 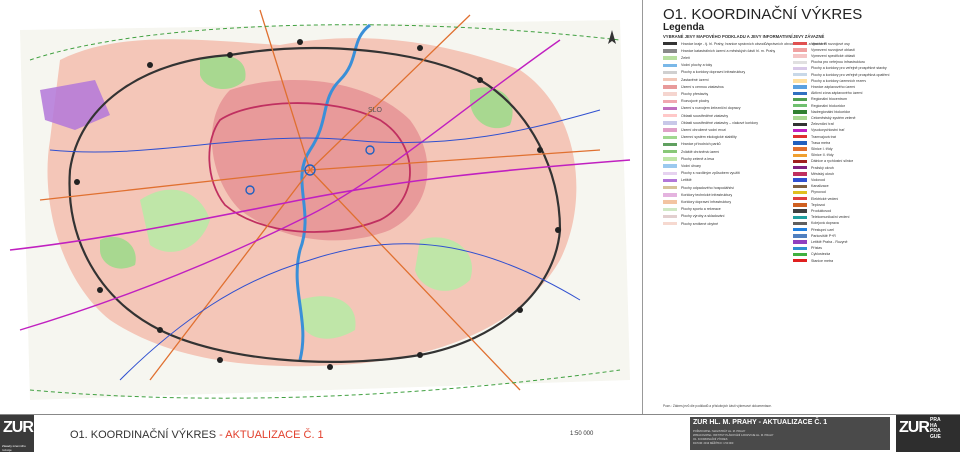 What do you see at coordinates (697, 158) in the screenshot?
I see `legend-item-label: Plochy zeleně a lesa` at bounding box center [697, 158].